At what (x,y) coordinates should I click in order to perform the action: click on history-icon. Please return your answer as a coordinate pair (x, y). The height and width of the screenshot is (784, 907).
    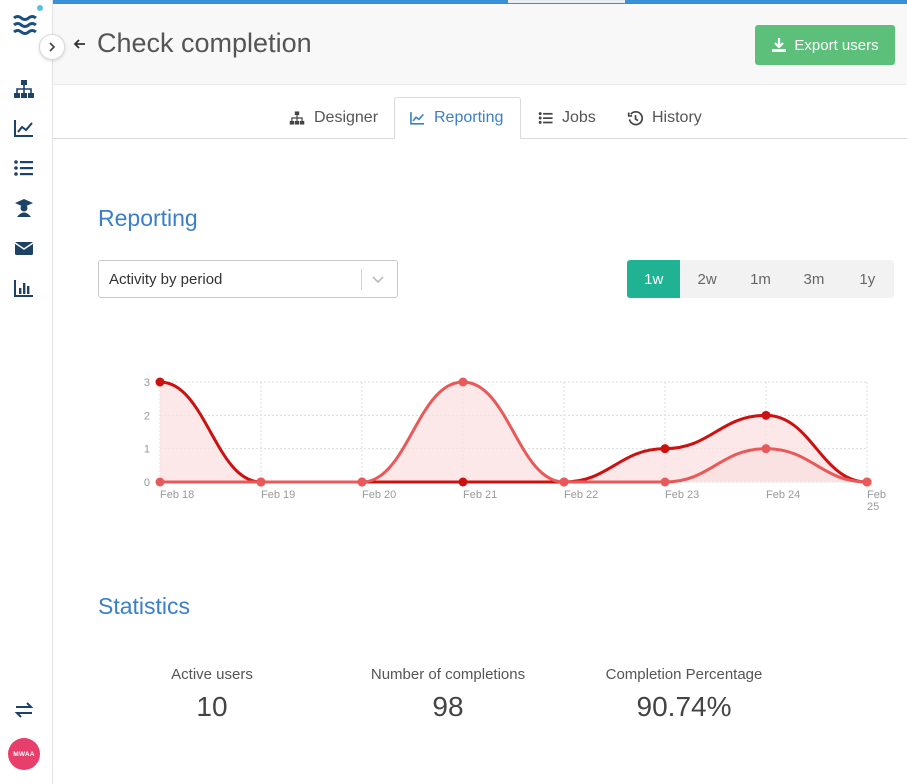
    Looking at the image, I should click on (635, 117).